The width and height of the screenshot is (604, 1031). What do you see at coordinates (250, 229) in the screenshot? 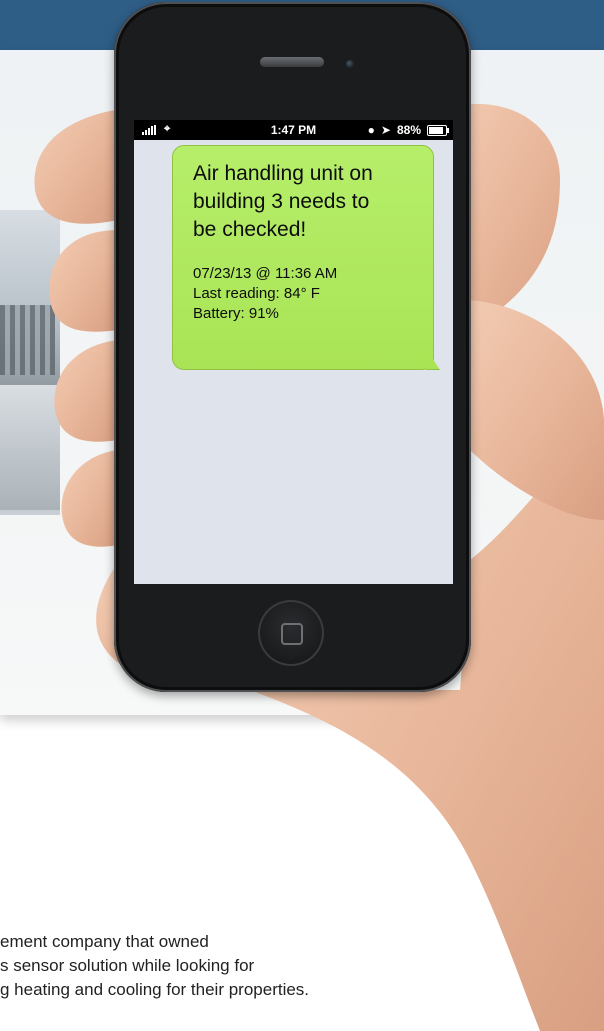
I see `message-title-line: be checked!` at bounding box center [250, 229].